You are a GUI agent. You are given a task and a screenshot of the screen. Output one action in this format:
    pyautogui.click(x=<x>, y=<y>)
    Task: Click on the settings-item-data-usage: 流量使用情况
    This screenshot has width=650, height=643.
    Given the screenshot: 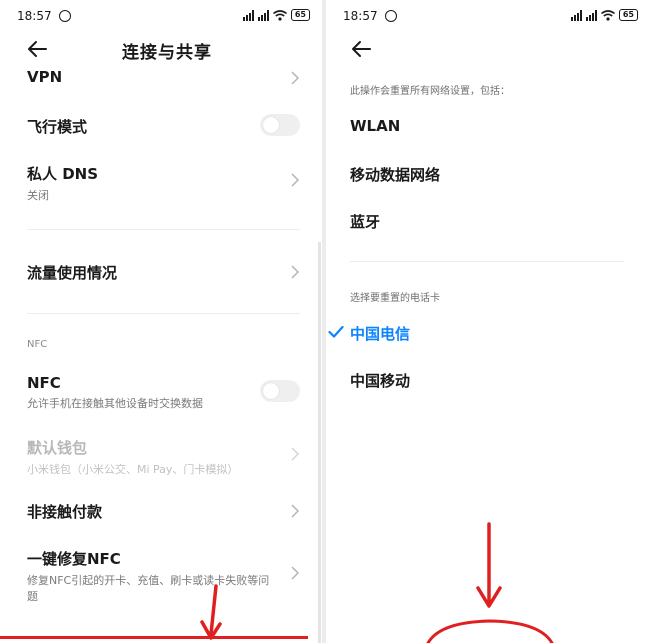 What is the action you would take?
    pyautogui.click(x=163, y=272)
    